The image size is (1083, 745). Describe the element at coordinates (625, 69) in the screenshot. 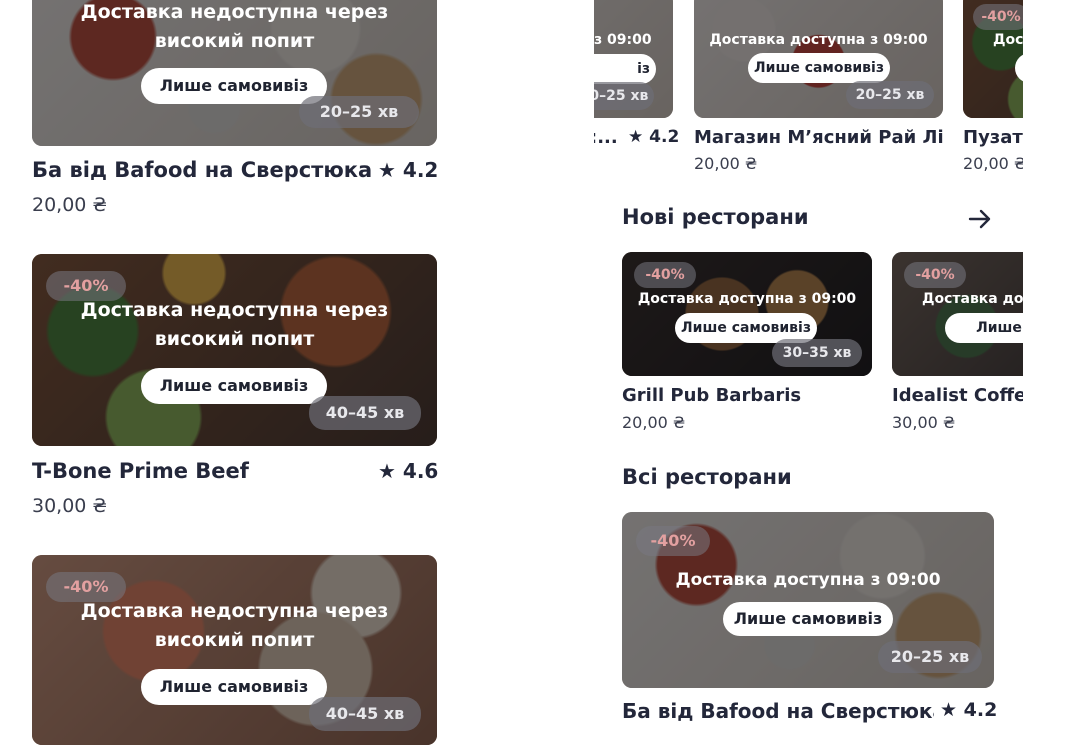

I see `pickup-only-button: із` at that location.